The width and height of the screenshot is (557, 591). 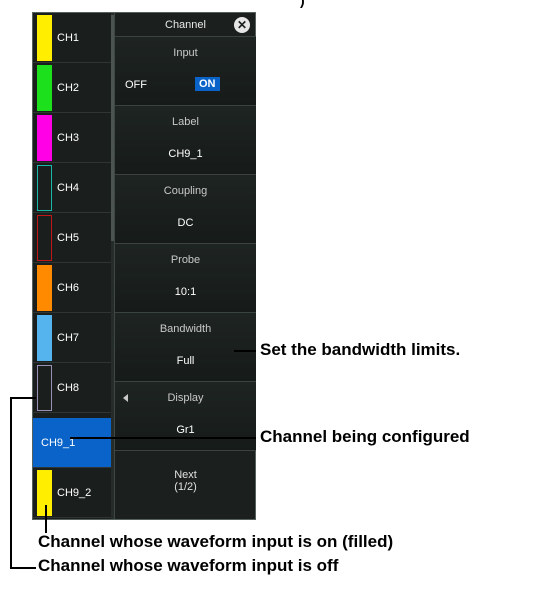 I want to click on coupling-value: DC, so click(x=185, y=223).